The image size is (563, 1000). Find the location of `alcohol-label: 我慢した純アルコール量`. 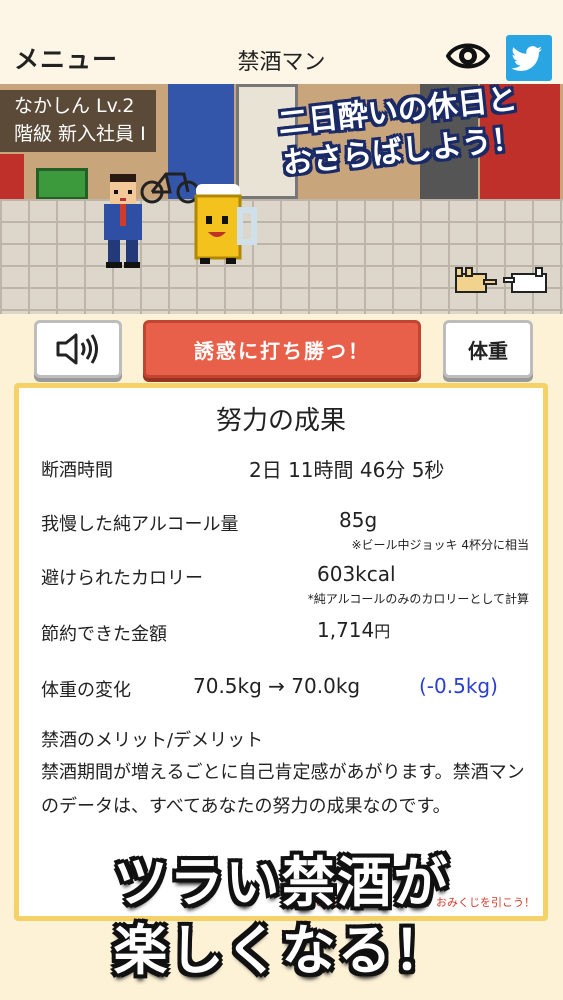

alcohol-label: 我慢した純アルコール量 is located at coordinates (140, 524).